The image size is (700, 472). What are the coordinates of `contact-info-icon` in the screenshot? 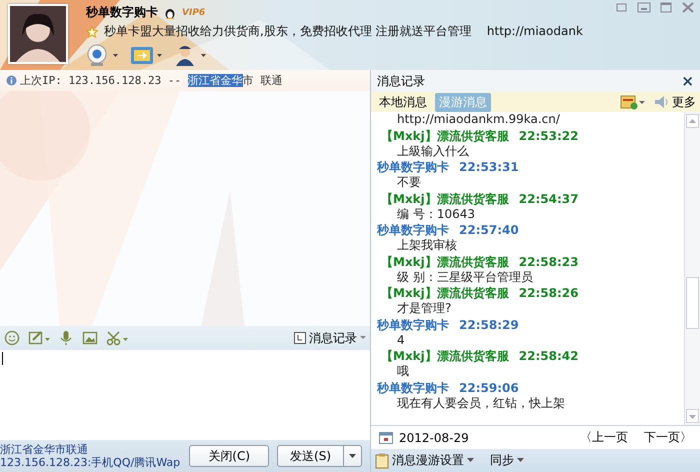 It's located at (191, 55).